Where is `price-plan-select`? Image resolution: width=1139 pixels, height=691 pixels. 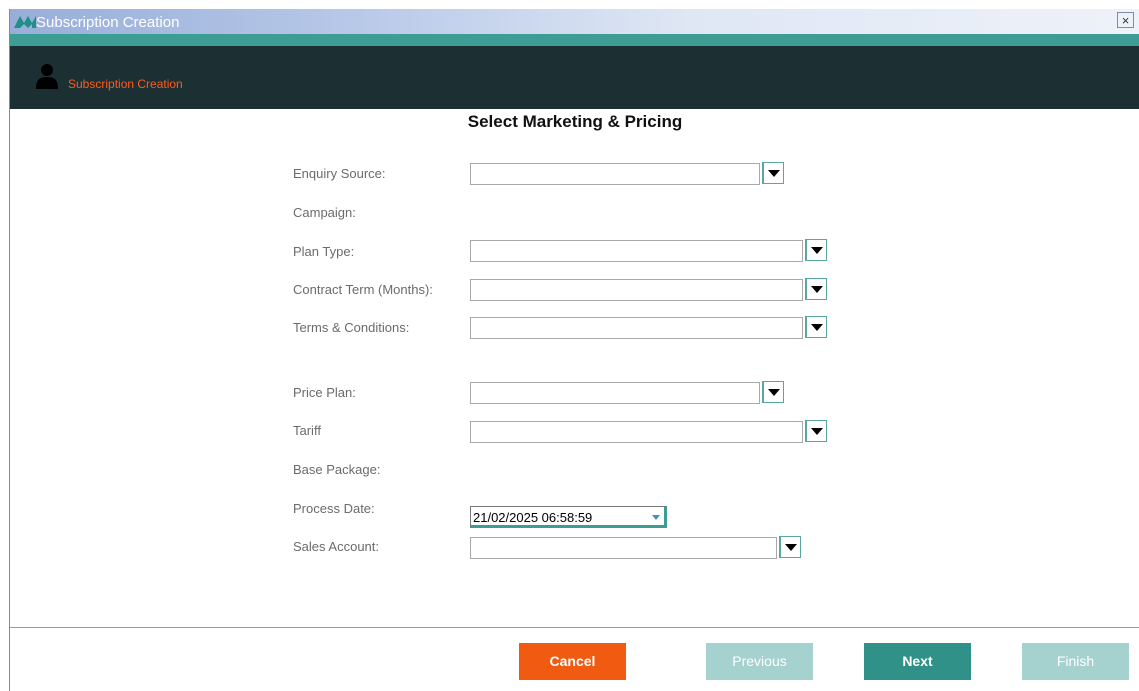
price-plan-select is located at coordinates (627, 392).